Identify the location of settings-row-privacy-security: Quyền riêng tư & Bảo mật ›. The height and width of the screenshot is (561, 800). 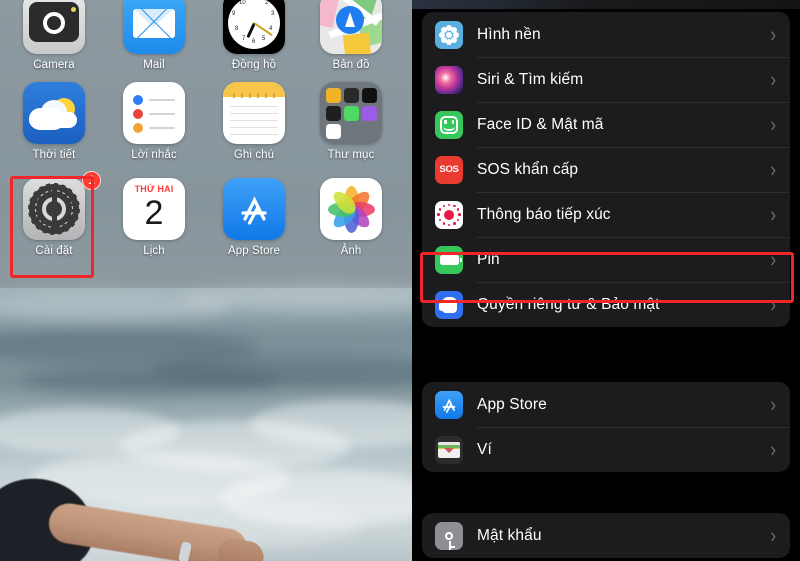
(606, 304).